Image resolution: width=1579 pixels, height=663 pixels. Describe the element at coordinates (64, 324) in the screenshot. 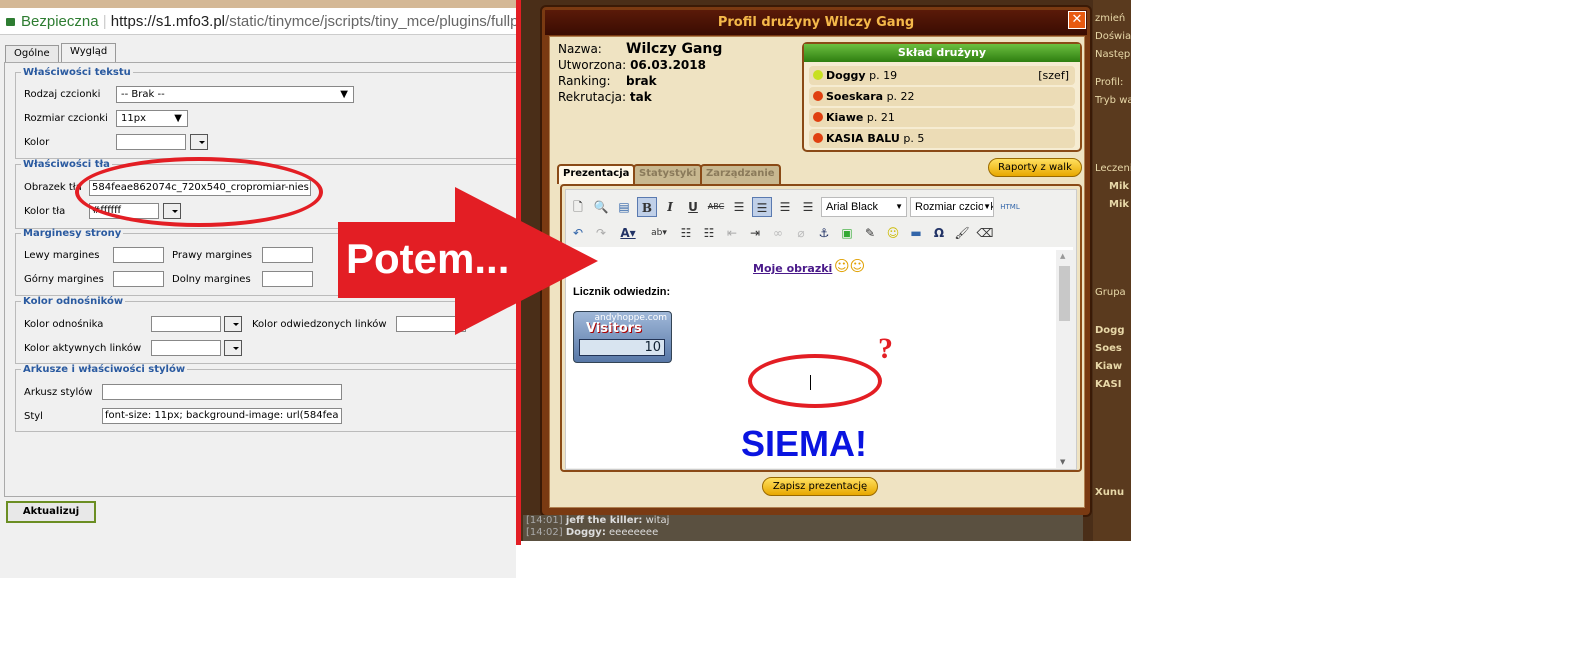

I see `link-color-label: Kolor odnośnika` at that location.